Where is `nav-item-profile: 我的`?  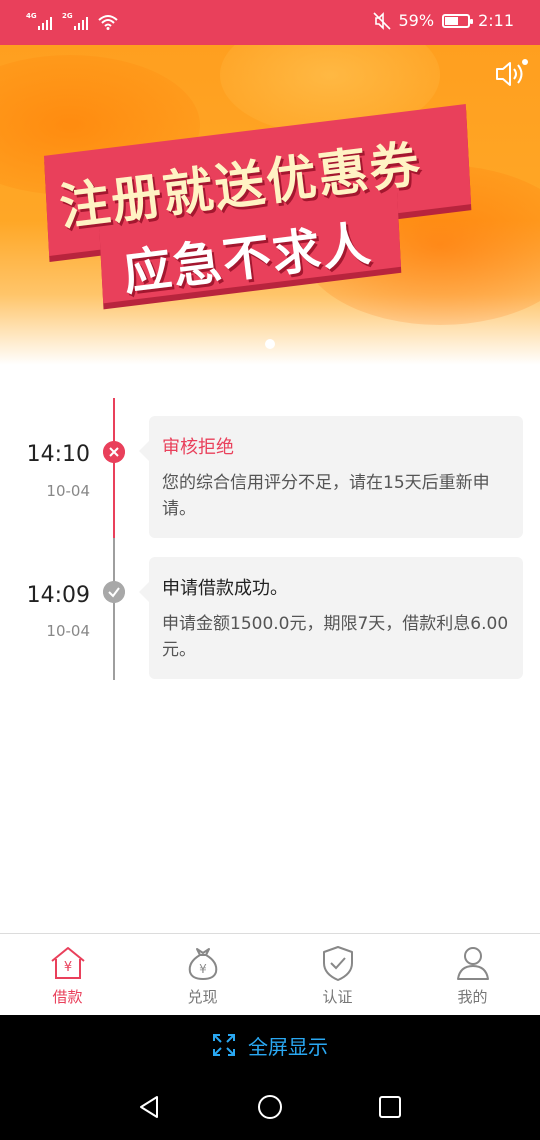 nav-item-profile: 我的 is located at coordinates (472, 974).